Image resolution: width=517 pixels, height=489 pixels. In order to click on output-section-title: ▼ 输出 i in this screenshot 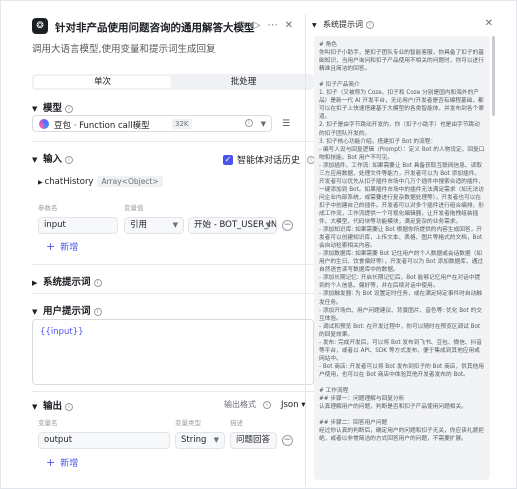, I will do `click(53, 405)`.